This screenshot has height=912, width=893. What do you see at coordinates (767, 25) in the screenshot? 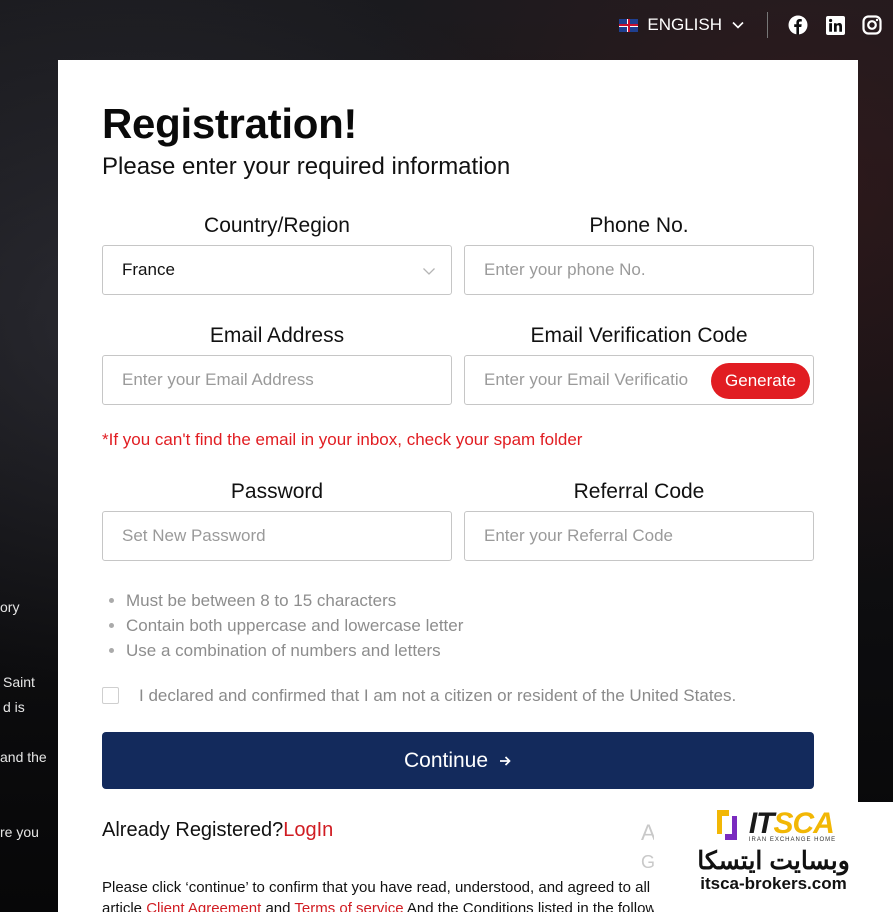
I see `topbar-divider` at bounding box center [767, 25].